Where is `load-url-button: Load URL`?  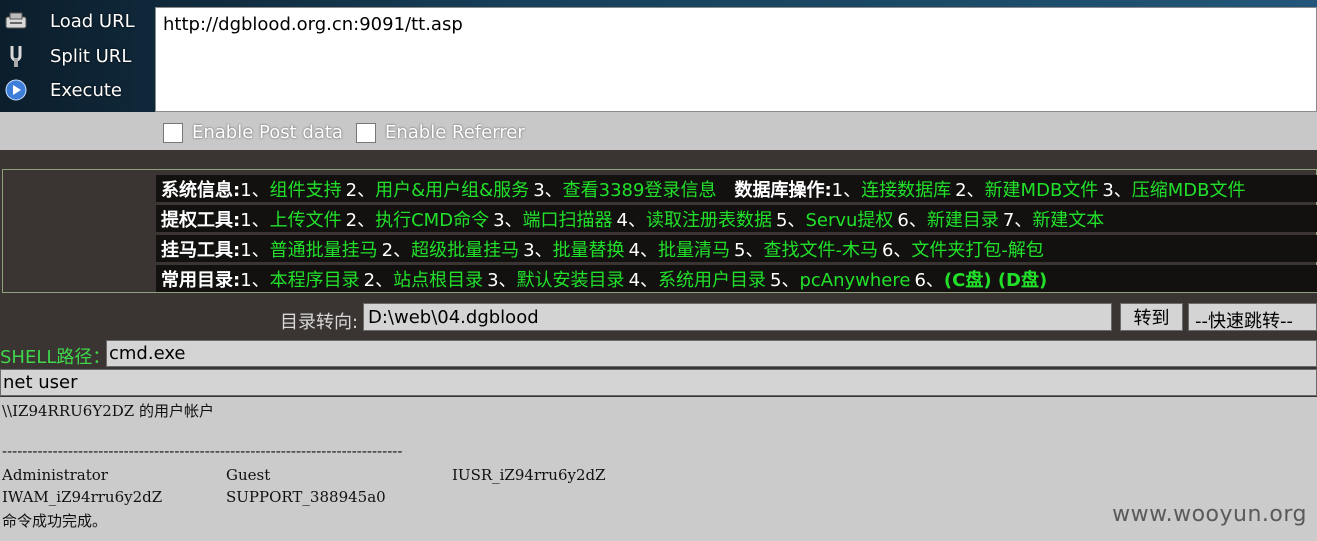
load-url-button: Load URL is located at coordinates (76, 21).